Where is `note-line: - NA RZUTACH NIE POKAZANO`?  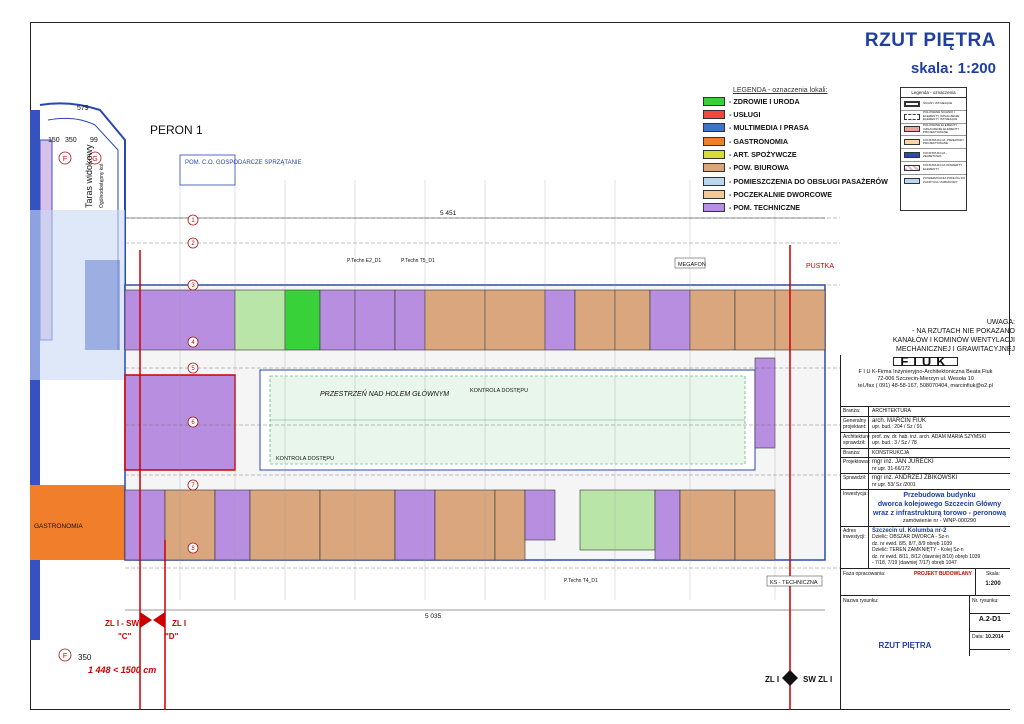 note-line: - NA RZUTACH NIE POKAZANO is located at coordinates (963, 331).